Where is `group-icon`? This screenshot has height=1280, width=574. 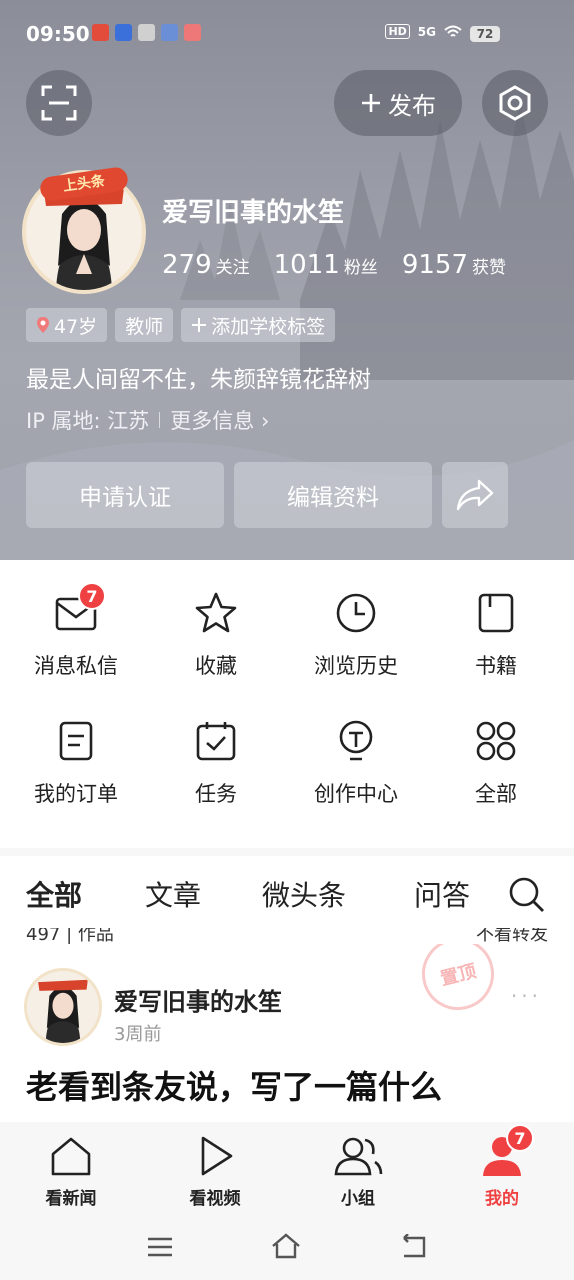
group-icon is located at coordinates (358, 1156).